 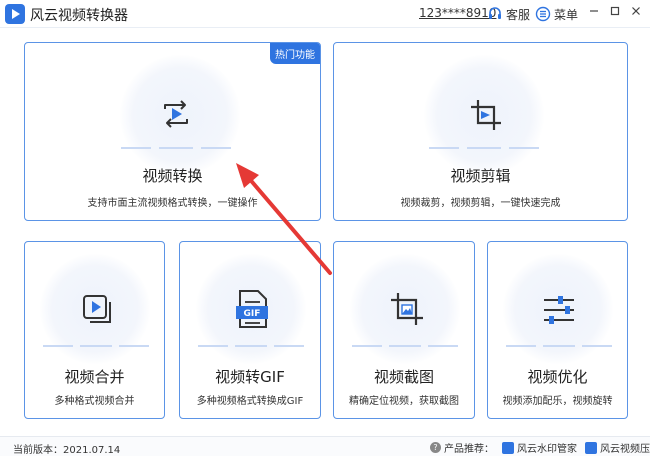 What do you see at coordinates (625, 449) in the screenshot?
I see `product-name: 风云视频压缩` at bounding box center [625, 449].